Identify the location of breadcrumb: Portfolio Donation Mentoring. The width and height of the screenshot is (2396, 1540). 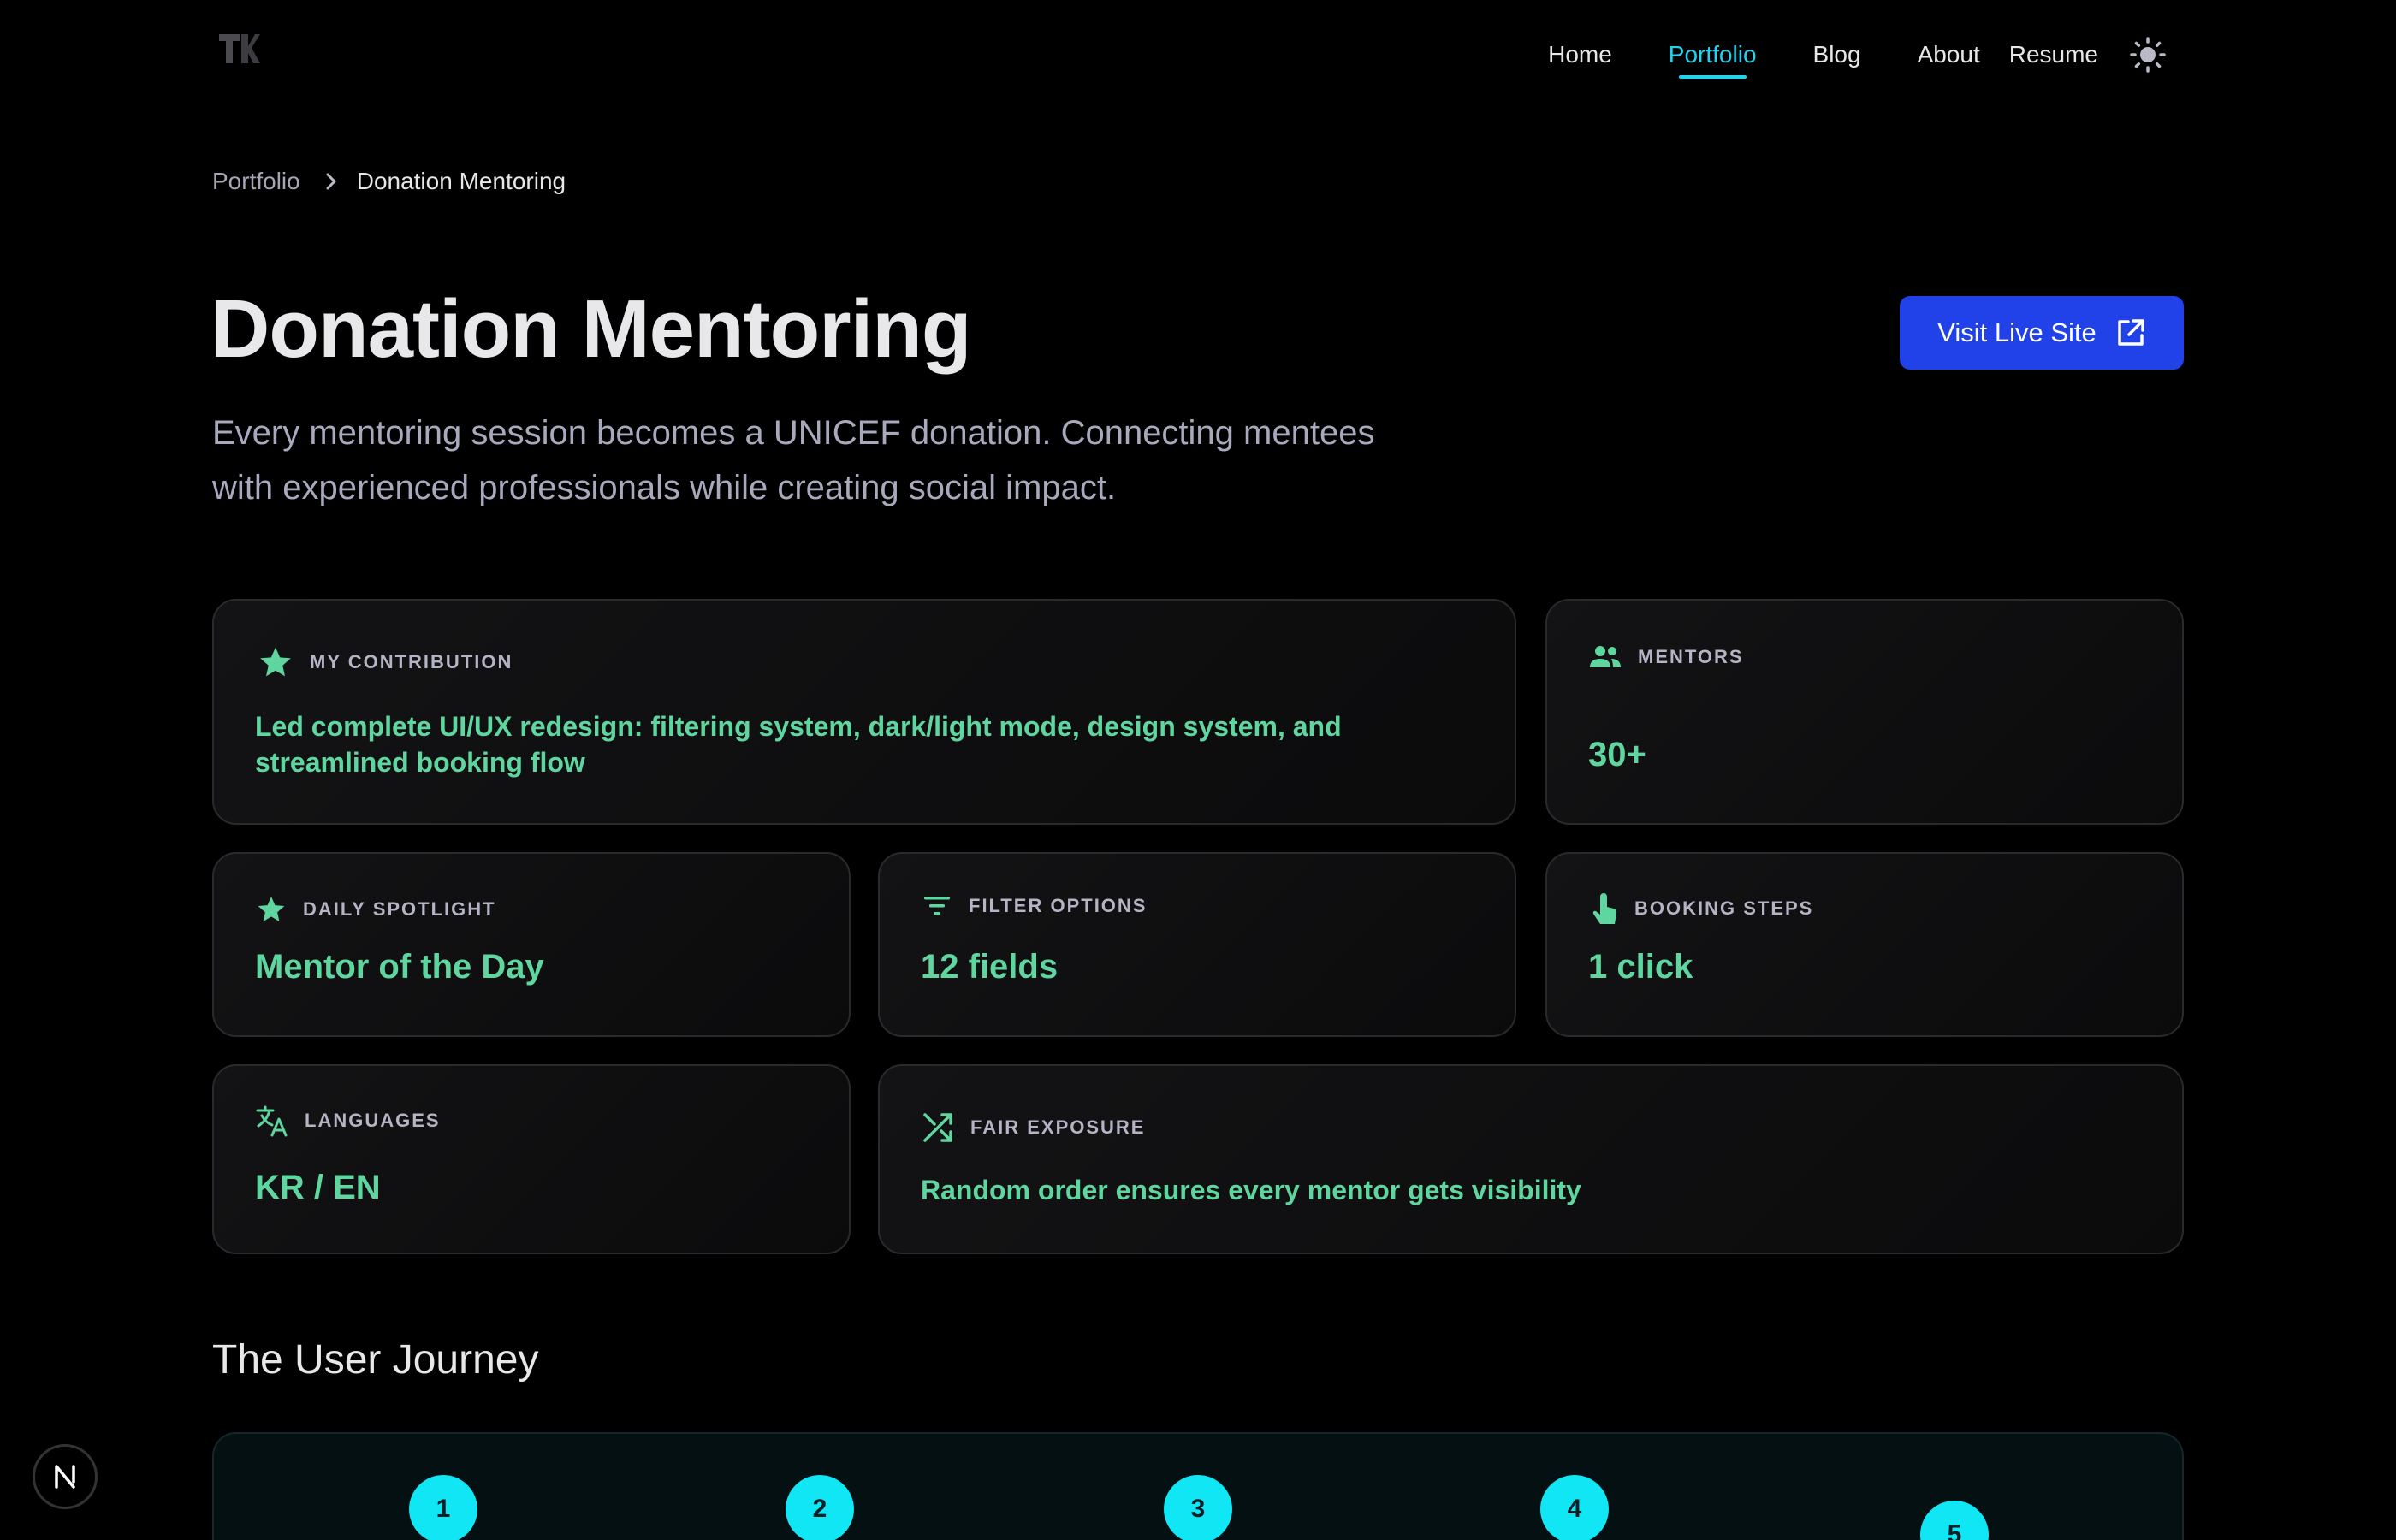
(389, 181).